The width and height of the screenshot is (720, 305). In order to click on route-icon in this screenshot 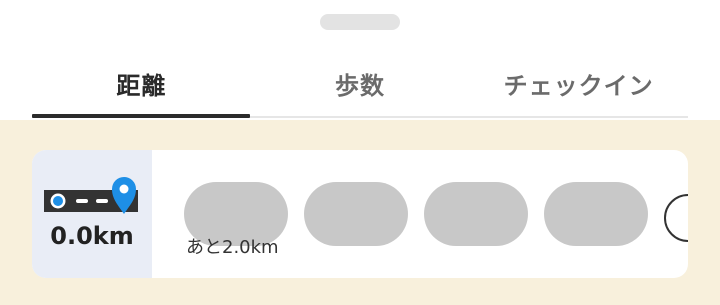, I will do `click(91, 195)`.